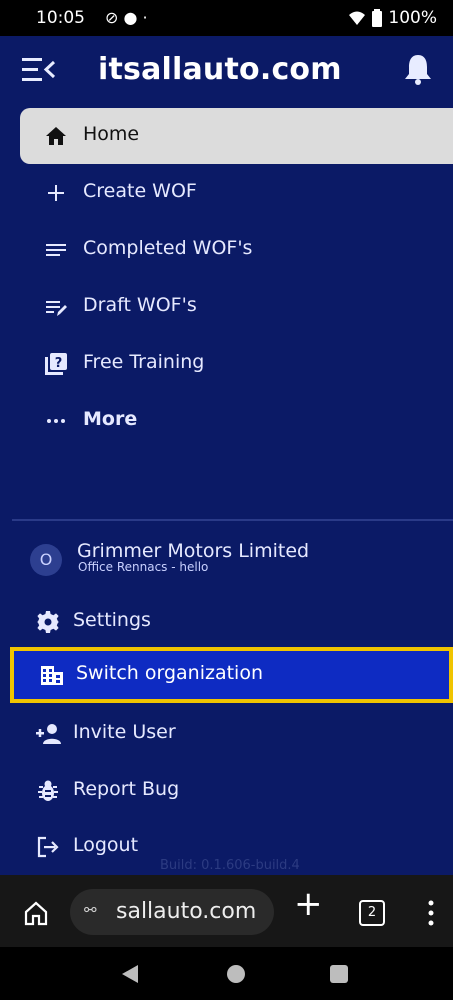 Image resolution: width=453 pixels, height=1000 pixels. I want to click on more-dots-icon, so click(56, 421).